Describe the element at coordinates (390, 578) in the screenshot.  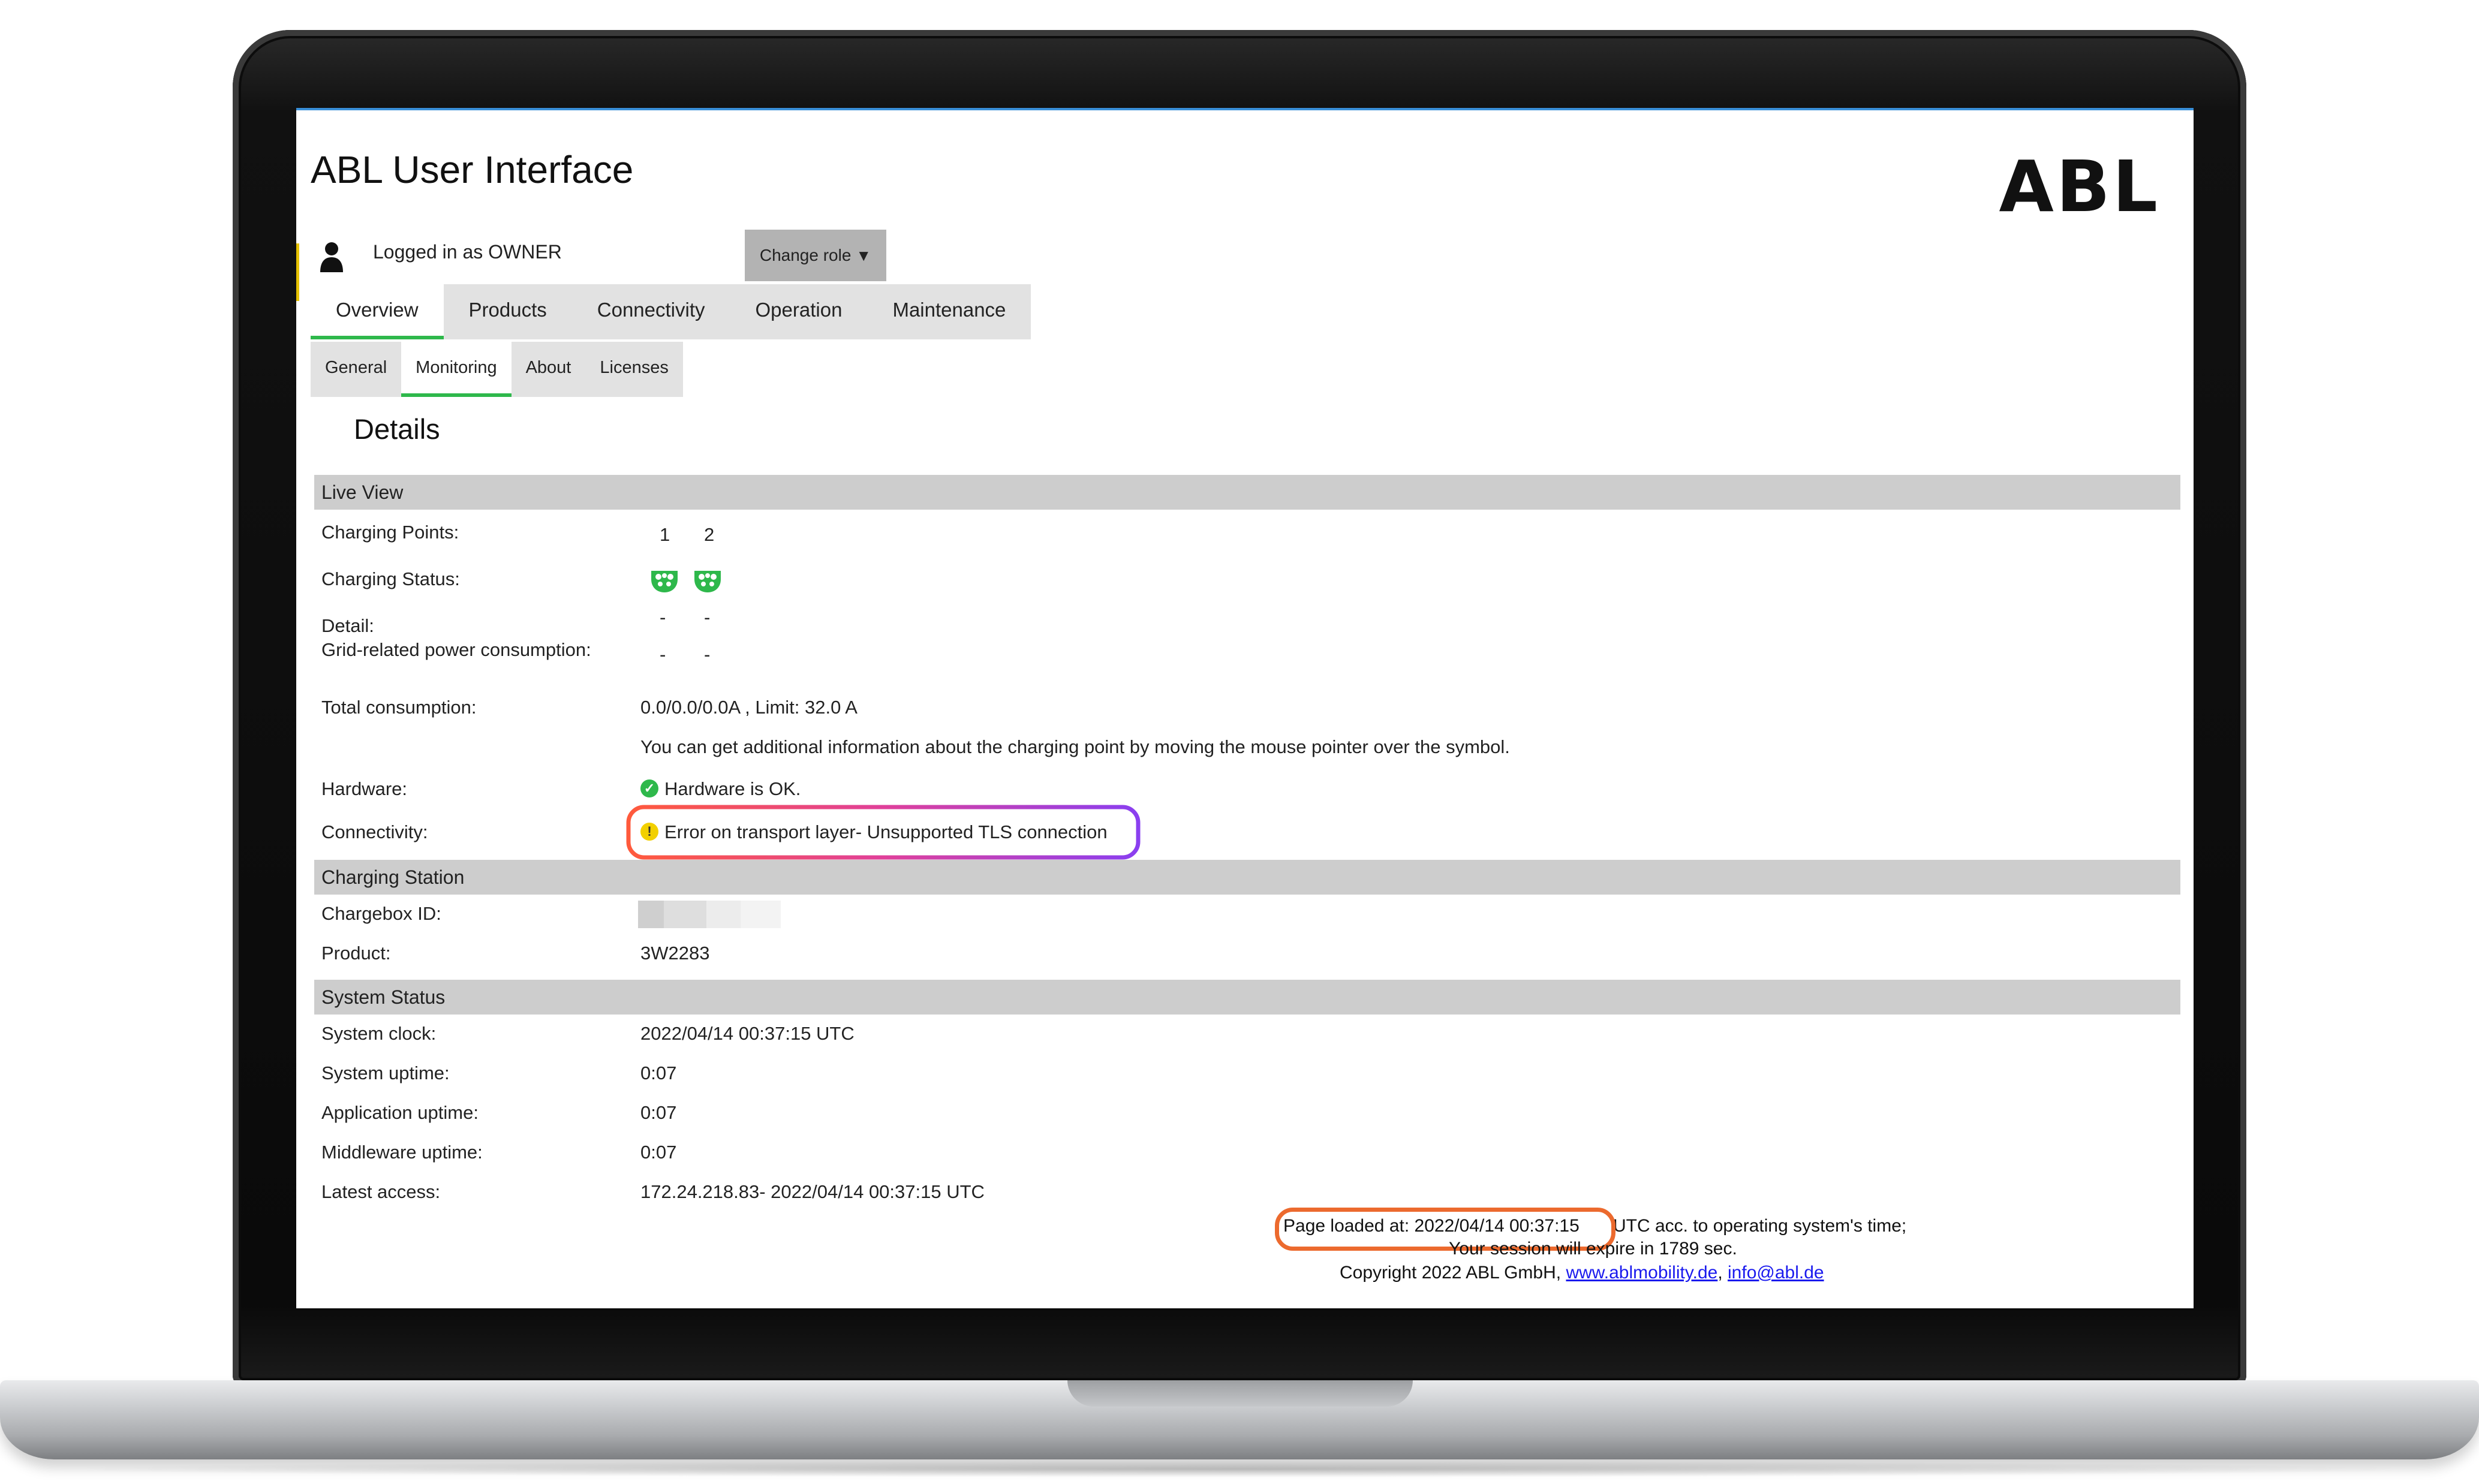
I see `charging-status-label: Charging Status:` at that location.